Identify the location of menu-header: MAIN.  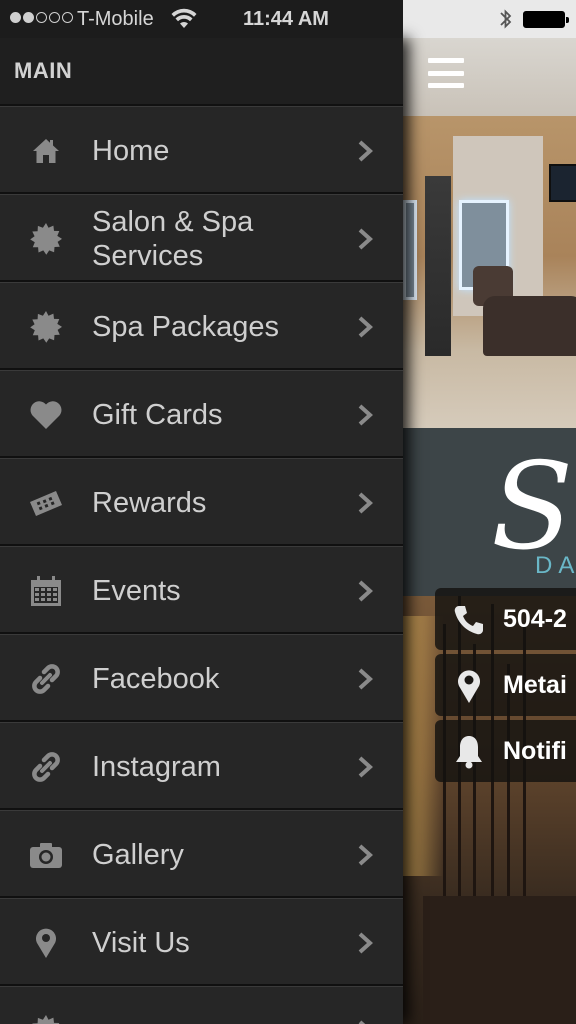
(201, 72).